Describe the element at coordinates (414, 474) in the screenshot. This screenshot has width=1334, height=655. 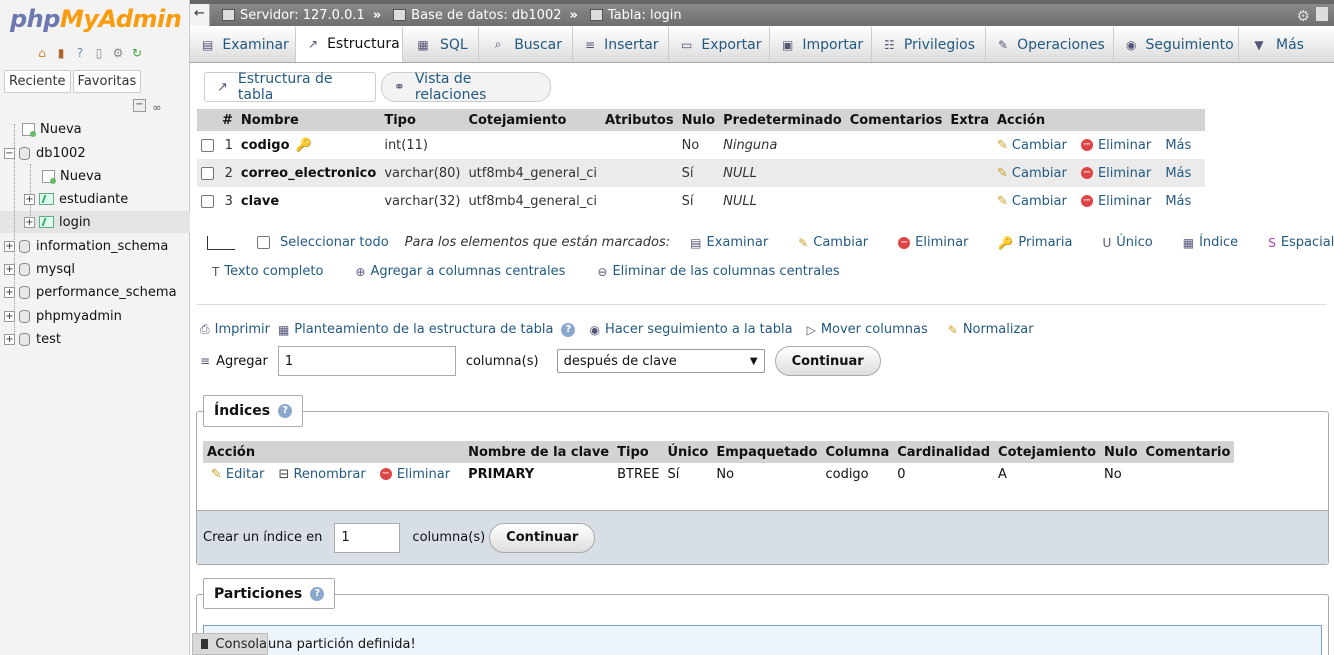
I see `drop-index-button: − Eliminar` at that location.